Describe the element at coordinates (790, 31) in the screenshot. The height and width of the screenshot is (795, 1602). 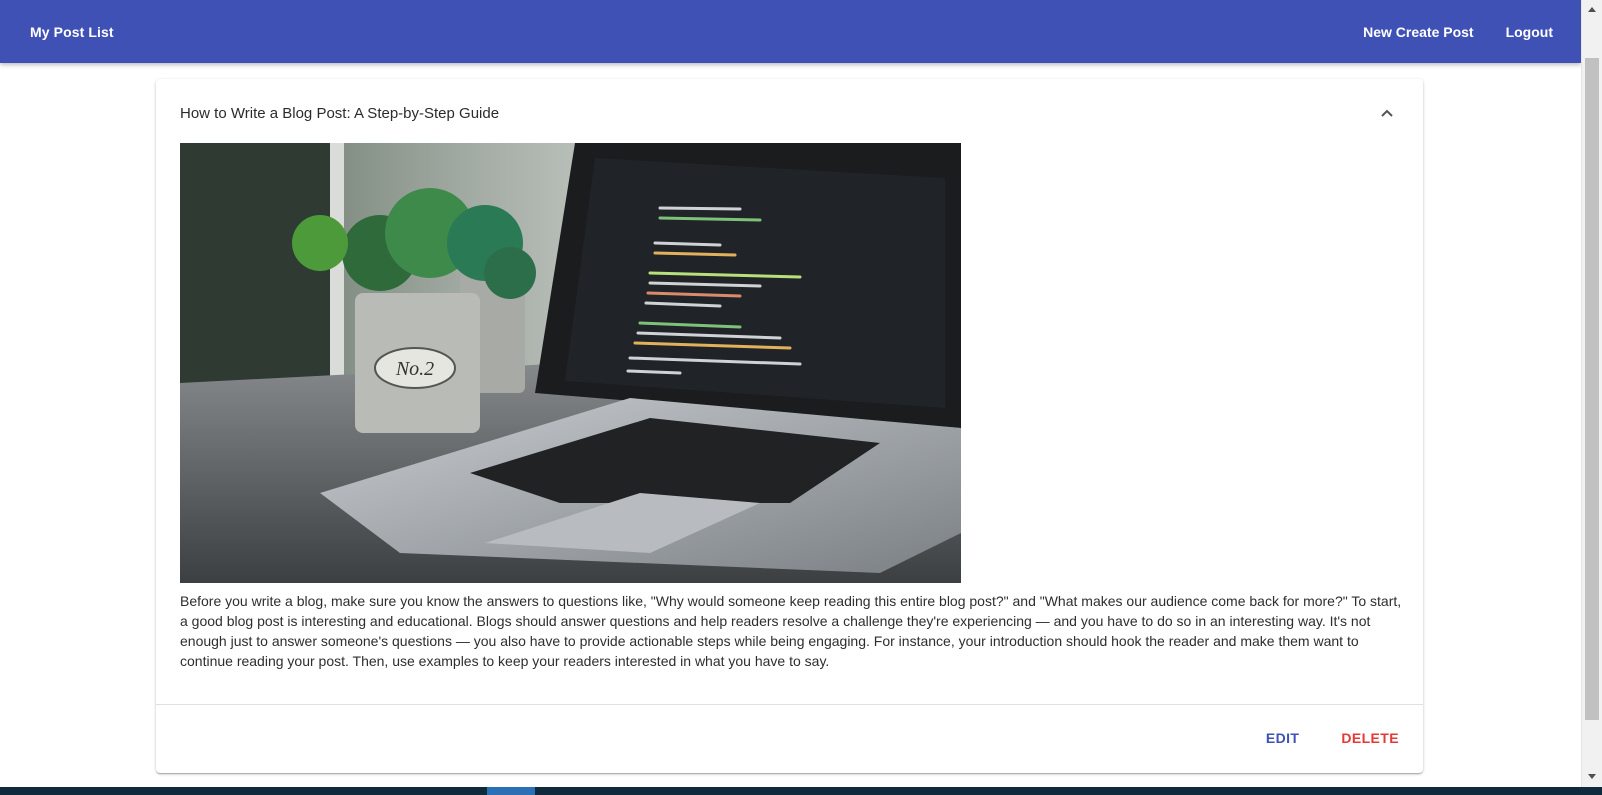
I see `app-bar: My Post List New Create Post Logout` at that location.